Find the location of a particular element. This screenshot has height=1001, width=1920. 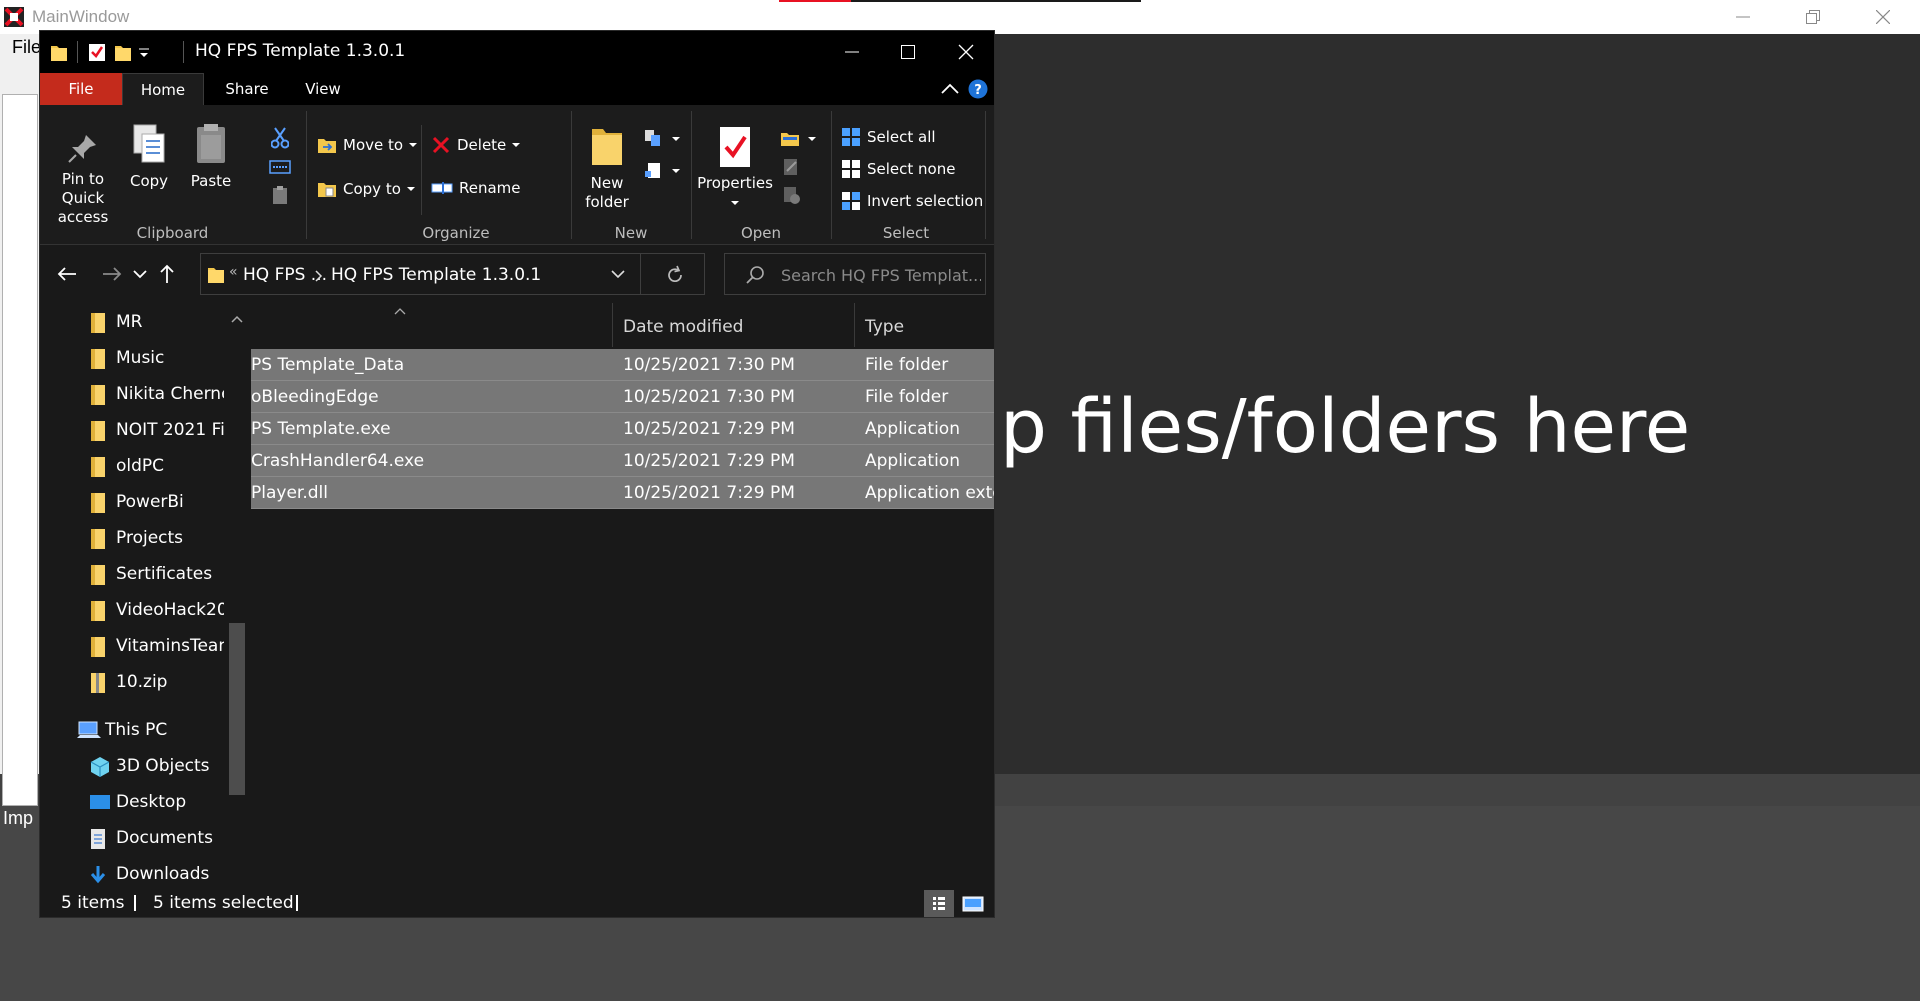

restore-button is located at coordinates (1813, 17).